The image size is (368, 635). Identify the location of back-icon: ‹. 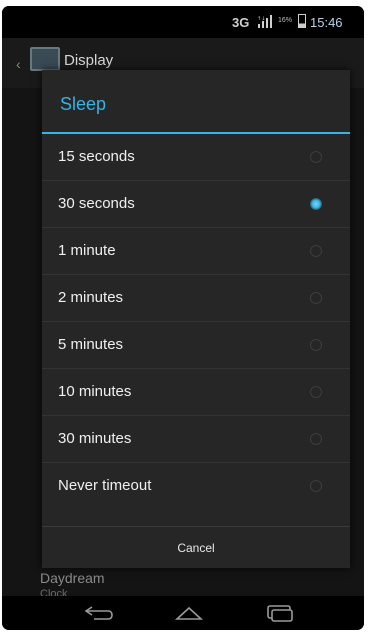
(18, 64).